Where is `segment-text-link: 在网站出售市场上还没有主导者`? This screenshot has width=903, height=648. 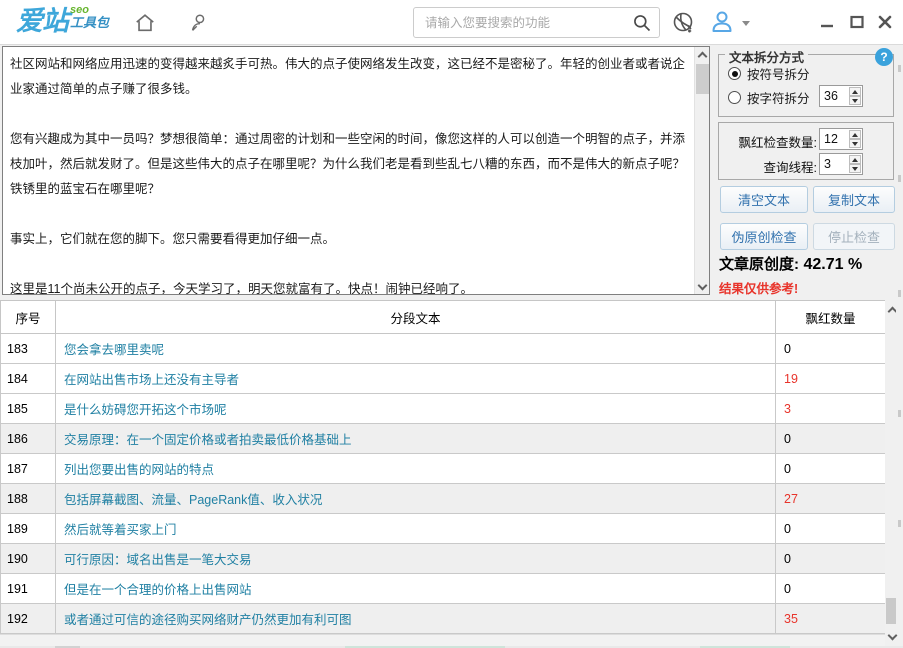 segment-text-link: 在网站出售市场上还没有主导者 is located at coordinates (415, 378).